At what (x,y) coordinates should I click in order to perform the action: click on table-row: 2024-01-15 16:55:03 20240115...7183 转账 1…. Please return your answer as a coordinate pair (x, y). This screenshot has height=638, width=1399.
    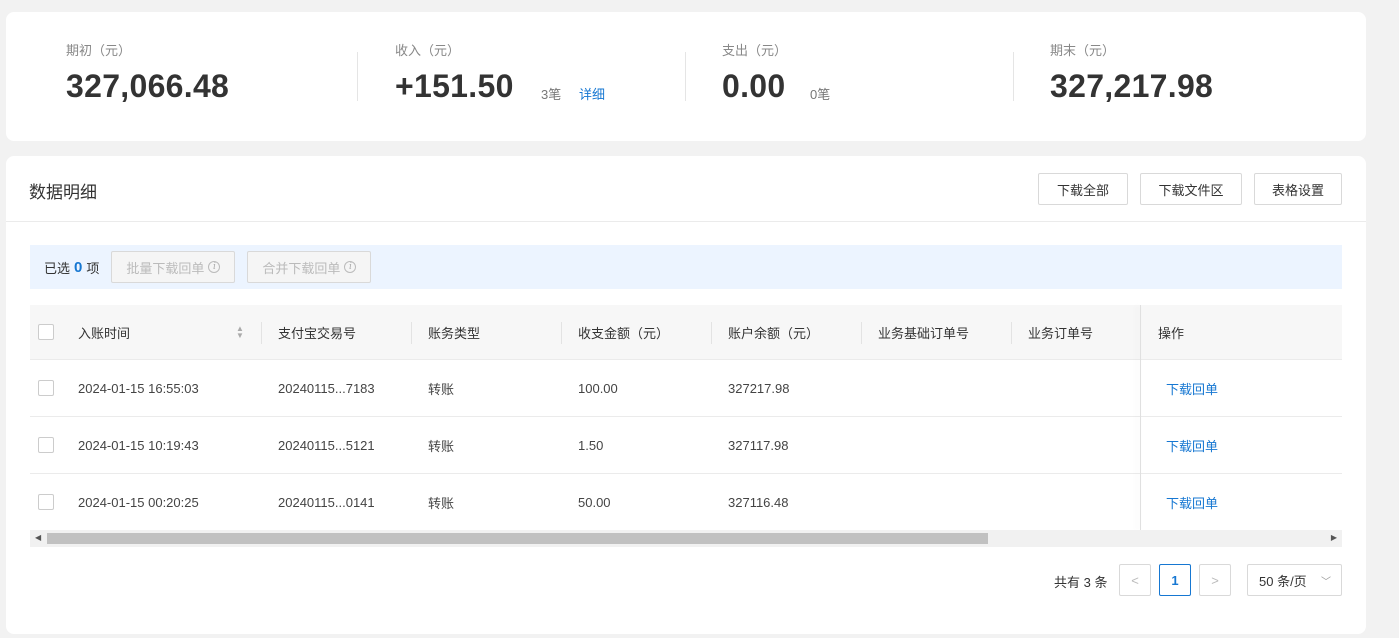
    Looking at the image, I should click on (686, 388).